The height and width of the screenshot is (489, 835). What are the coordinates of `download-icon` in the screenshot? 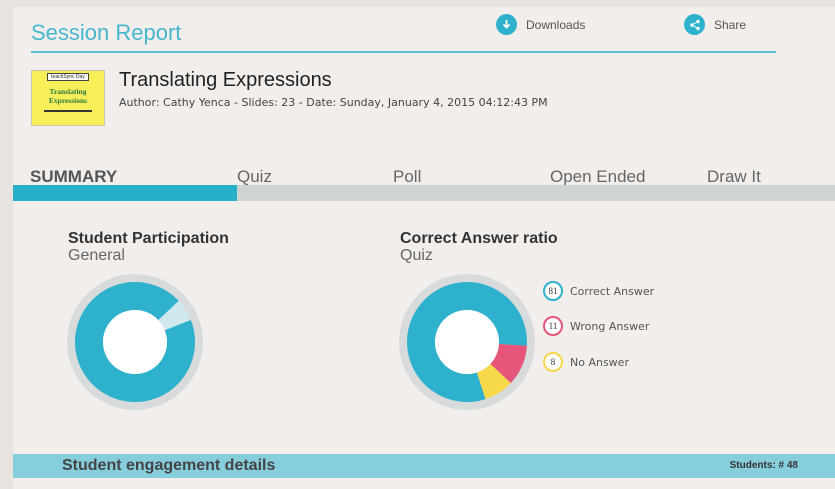 It's located at (506, 24).